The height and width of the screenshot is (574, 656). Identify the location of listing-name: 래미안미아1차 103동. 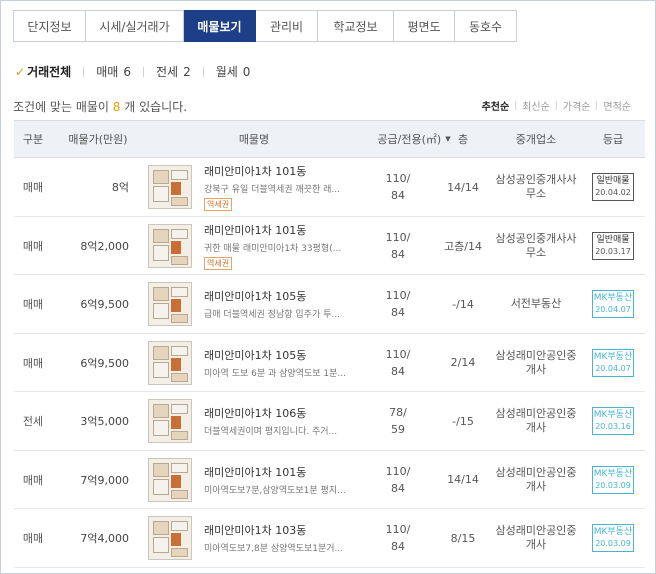
(255, 530).